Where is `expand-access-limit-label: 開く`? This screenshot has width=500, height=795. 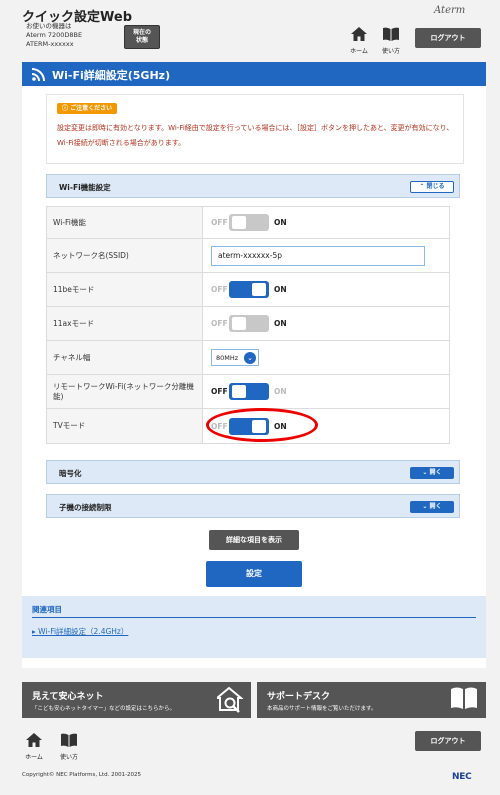 expand-access-limit-label: 開く is located at coordinates (435, 506).